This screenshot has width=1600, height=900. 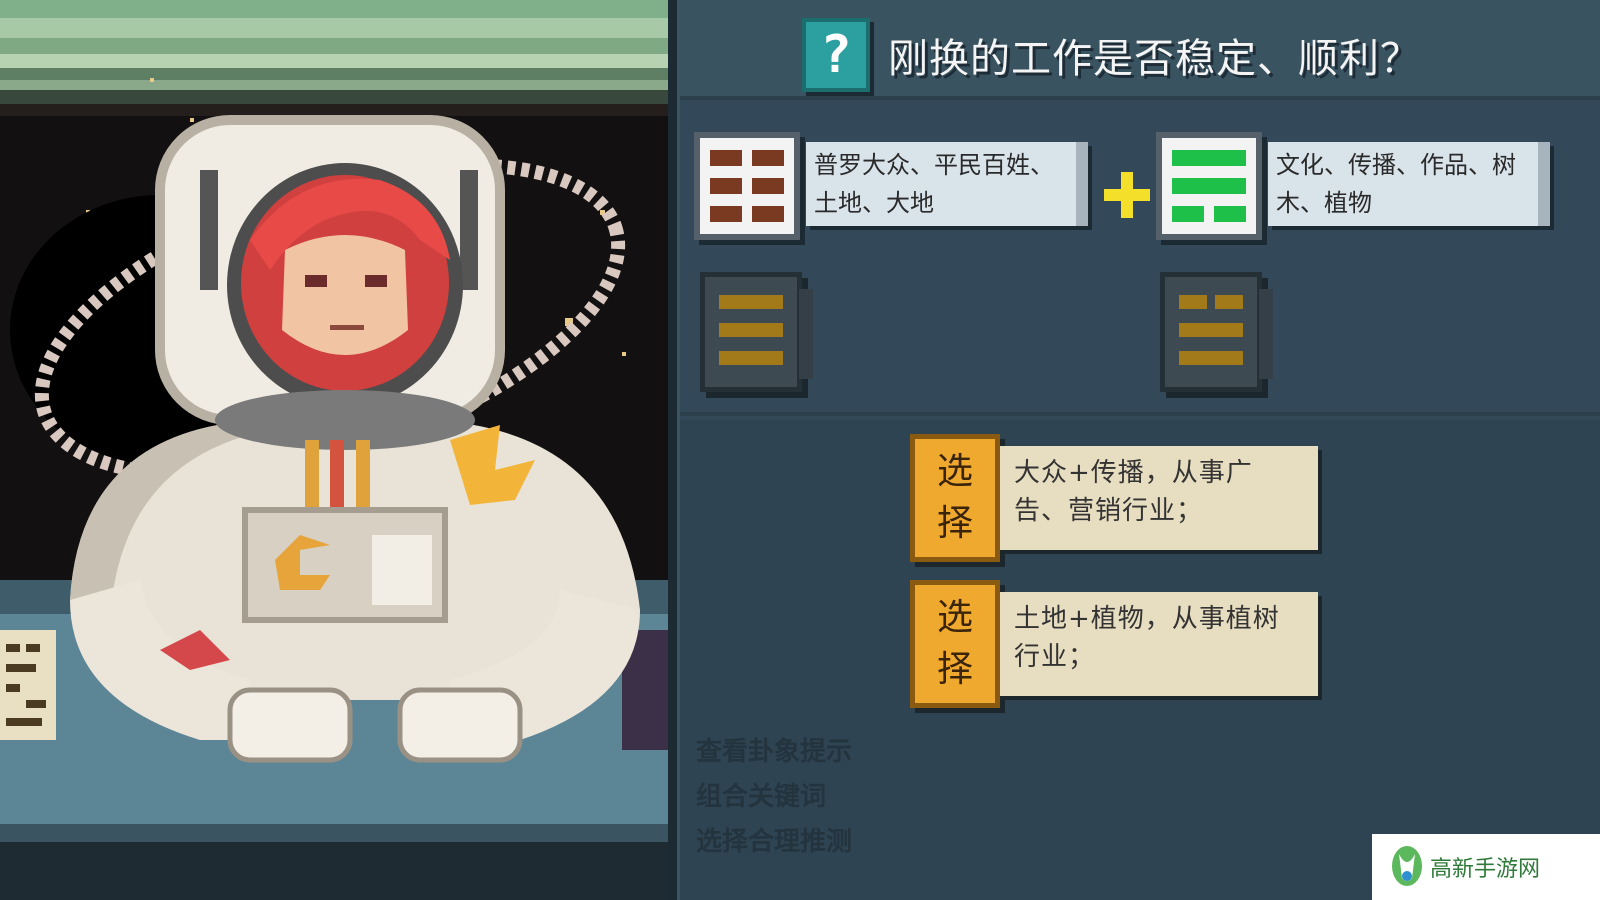 I want to click on choice-option-2: 选 择 土地+植物，从事植树行业；, so click(x=1114, y=644).